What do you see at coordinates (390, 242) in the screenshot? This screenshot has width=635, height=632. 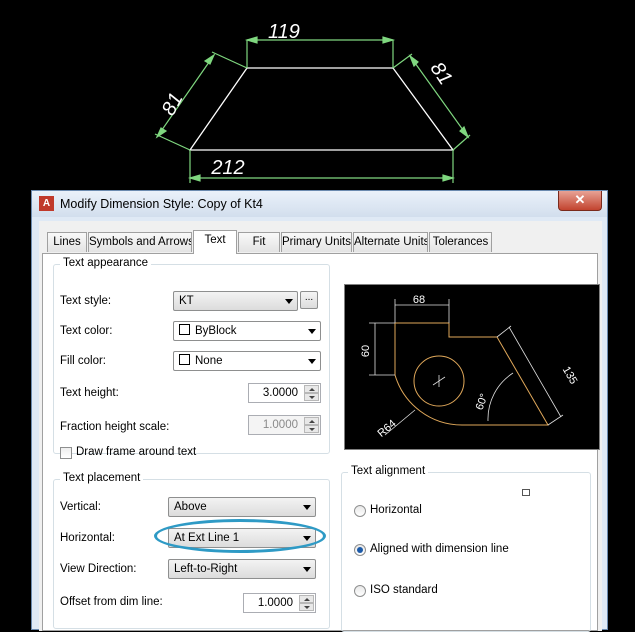 I see `tab-alternate-units: Alternate Units` at bounding box center [390, 242].